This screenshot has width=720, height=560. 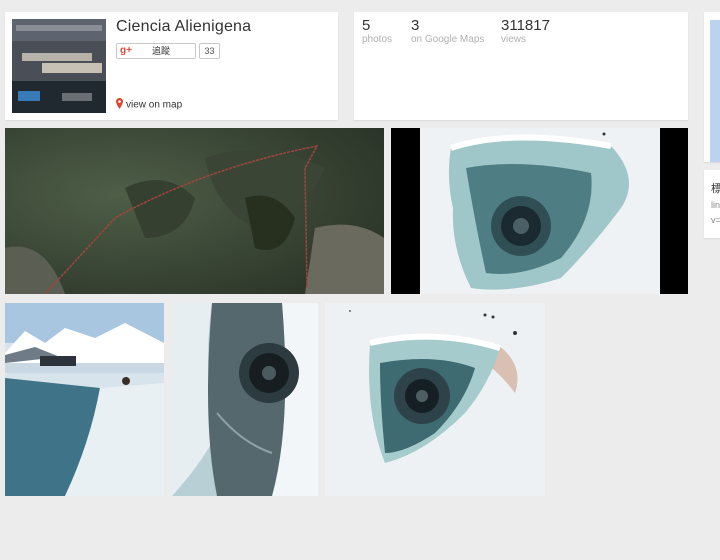 What do you see at coordinates (154, 105) in the screenshot?
I see `view-on-map-label: view on map` at bounding box center [154, 105].